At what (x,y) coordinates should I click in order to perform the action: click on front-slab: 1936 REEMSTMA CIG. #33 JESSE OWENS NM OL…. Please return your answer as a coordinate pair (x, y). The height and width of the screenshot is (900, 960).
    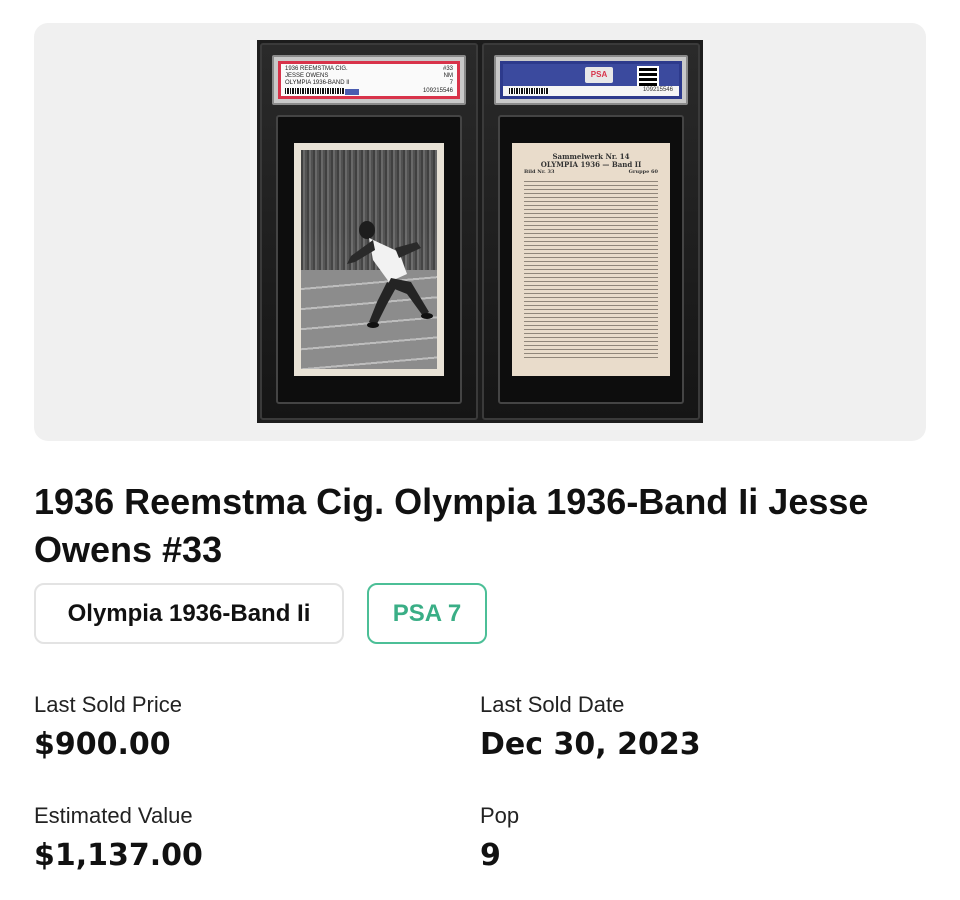
    Looking at the image, I should click on (369, 231).